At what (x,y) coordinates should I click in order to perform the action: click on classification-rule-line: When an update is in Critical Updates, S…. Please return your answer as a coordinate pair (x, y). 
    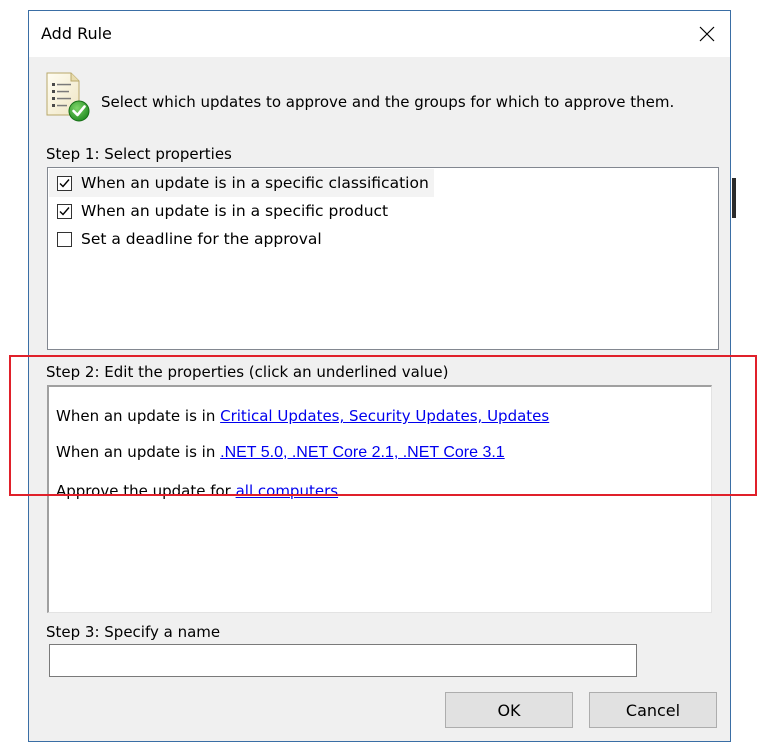
    Looking at the image, I should click on (302, 416).